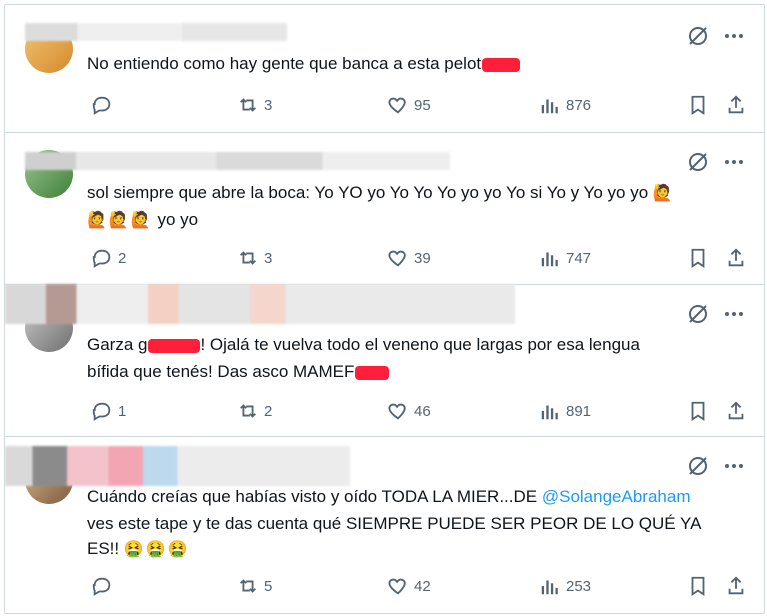  I want to click on reply-button: 1, so click(108, 411).